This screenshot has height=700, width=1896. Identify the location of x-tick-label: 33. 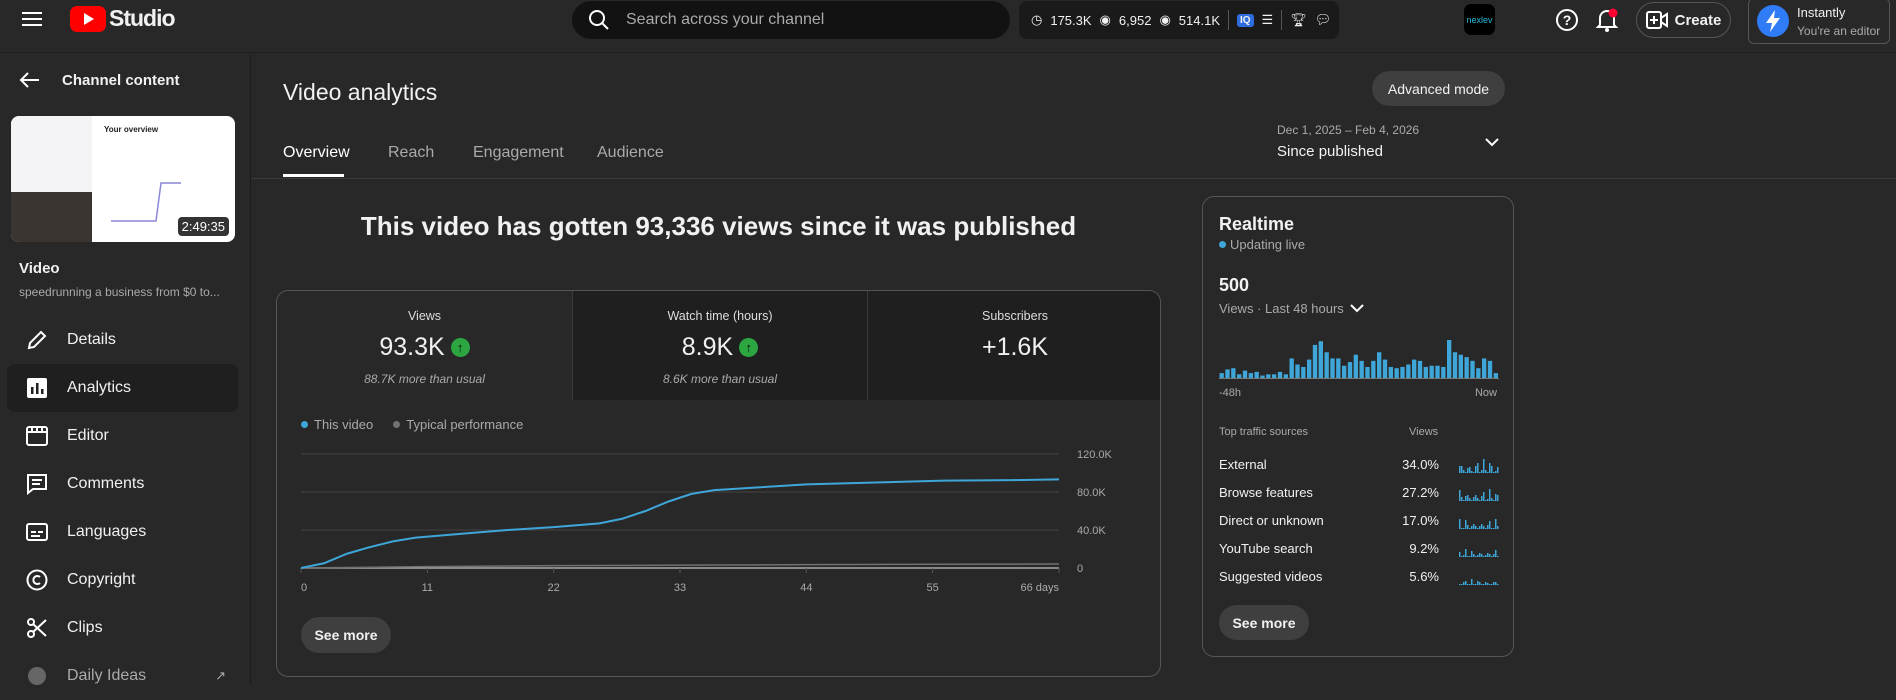
(680, 588).